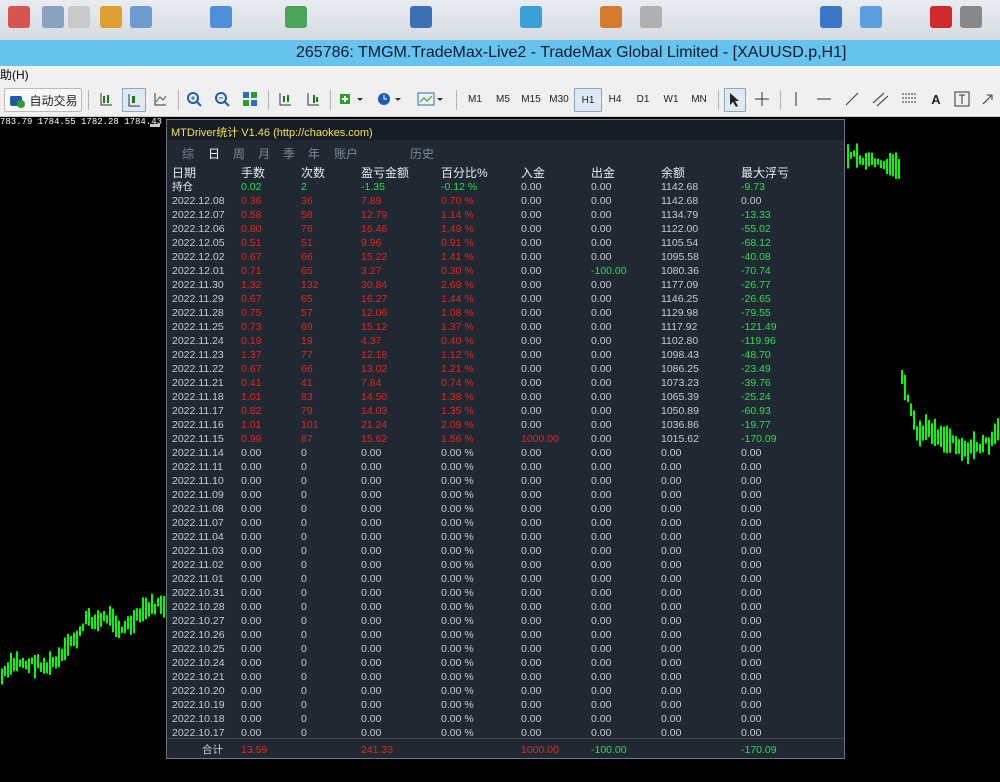 The image size is (1000, 782). What do you see at coordinates (250, 99) in the screenshot?
I see `tile-windows-icon` at bounding box center [250, 99].